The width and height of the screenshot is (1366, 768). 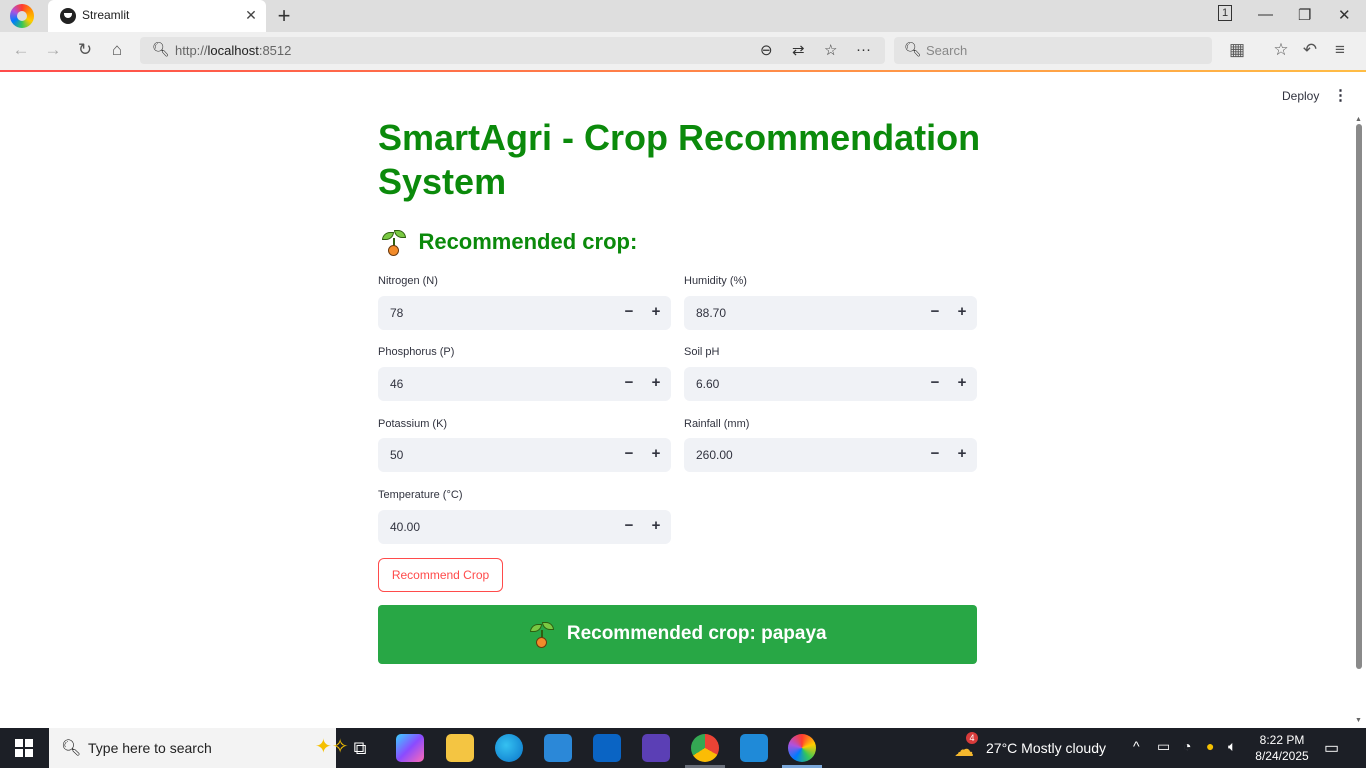 I want to click on vscode-app-icon, so click(x=754, y=748).